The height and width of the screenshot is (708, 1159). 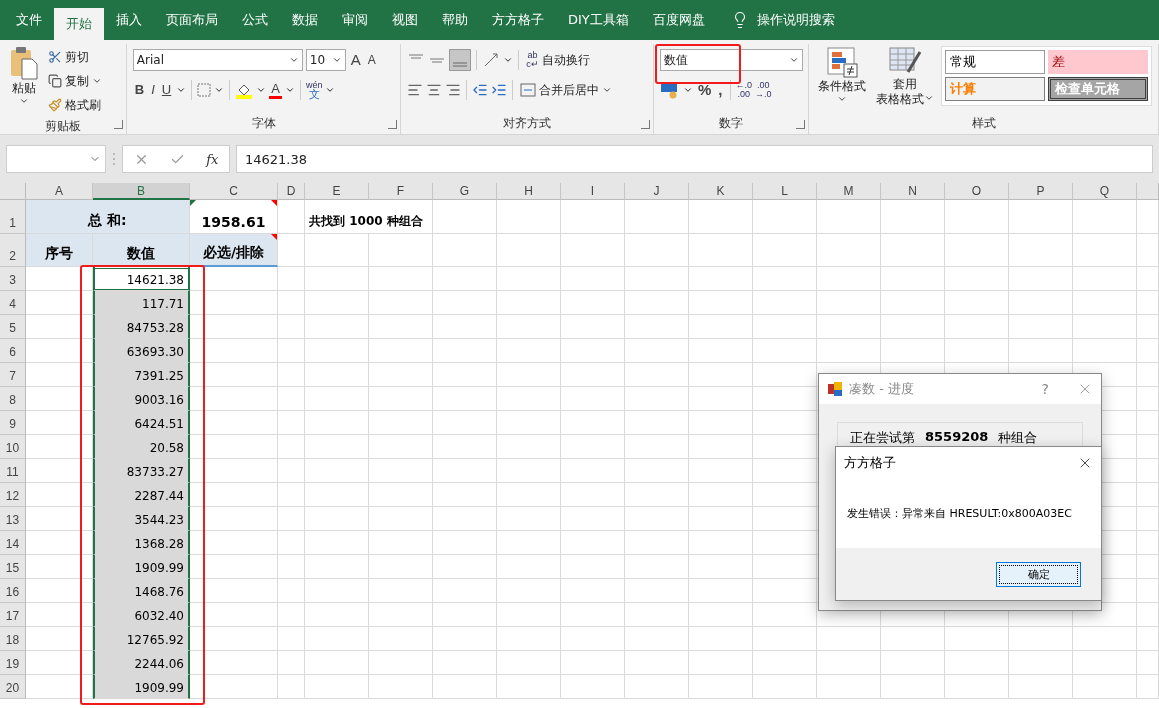 What do you see at coordinates (763, 90) in the screenshot?
I see `decrease-decimal-button: .00 →.0` at bounding box center [763, 90].